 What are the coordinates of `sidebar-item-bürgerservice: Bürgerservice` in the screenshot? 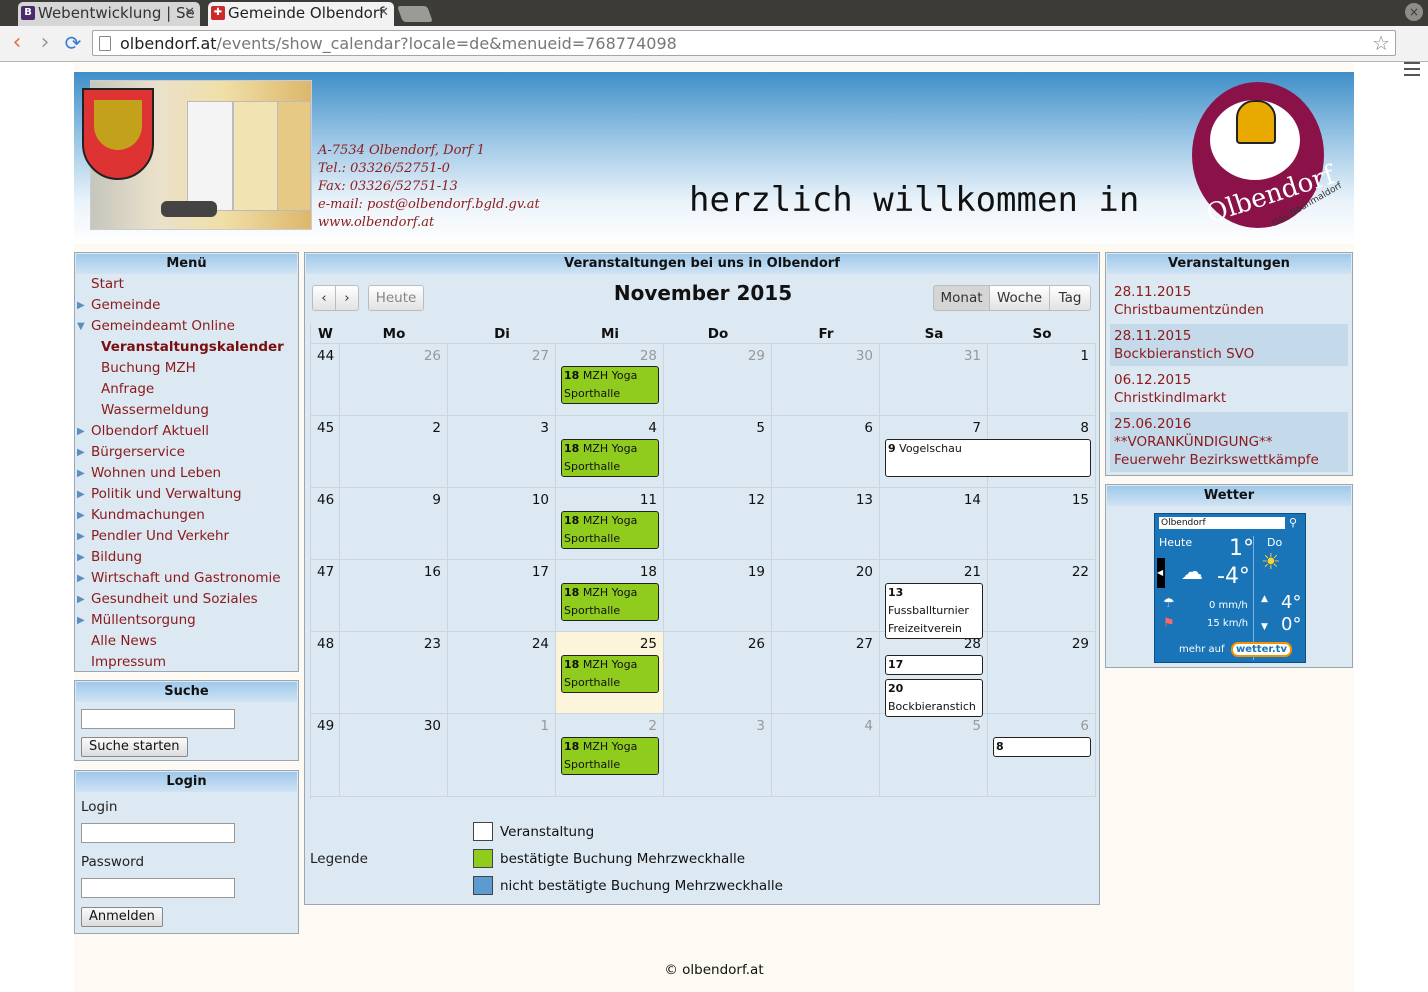 It's located at (138, 452).